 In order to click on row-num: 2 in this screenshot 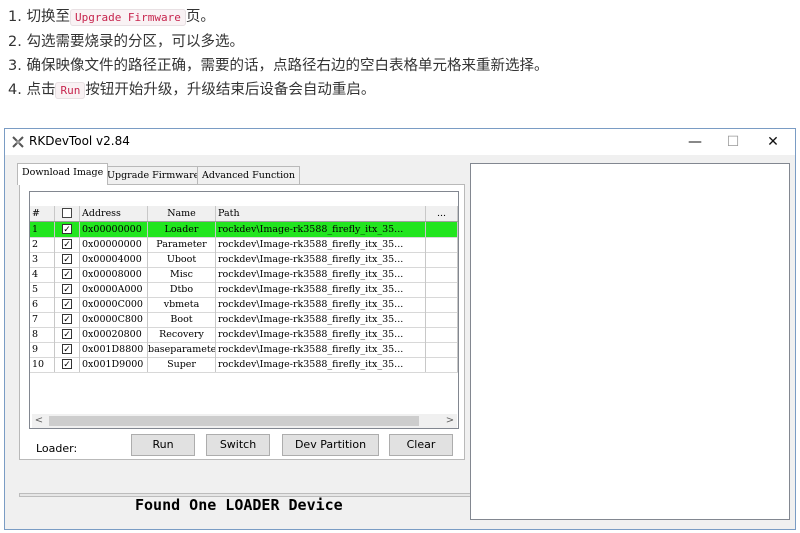, I will do `click(42, 244)`.